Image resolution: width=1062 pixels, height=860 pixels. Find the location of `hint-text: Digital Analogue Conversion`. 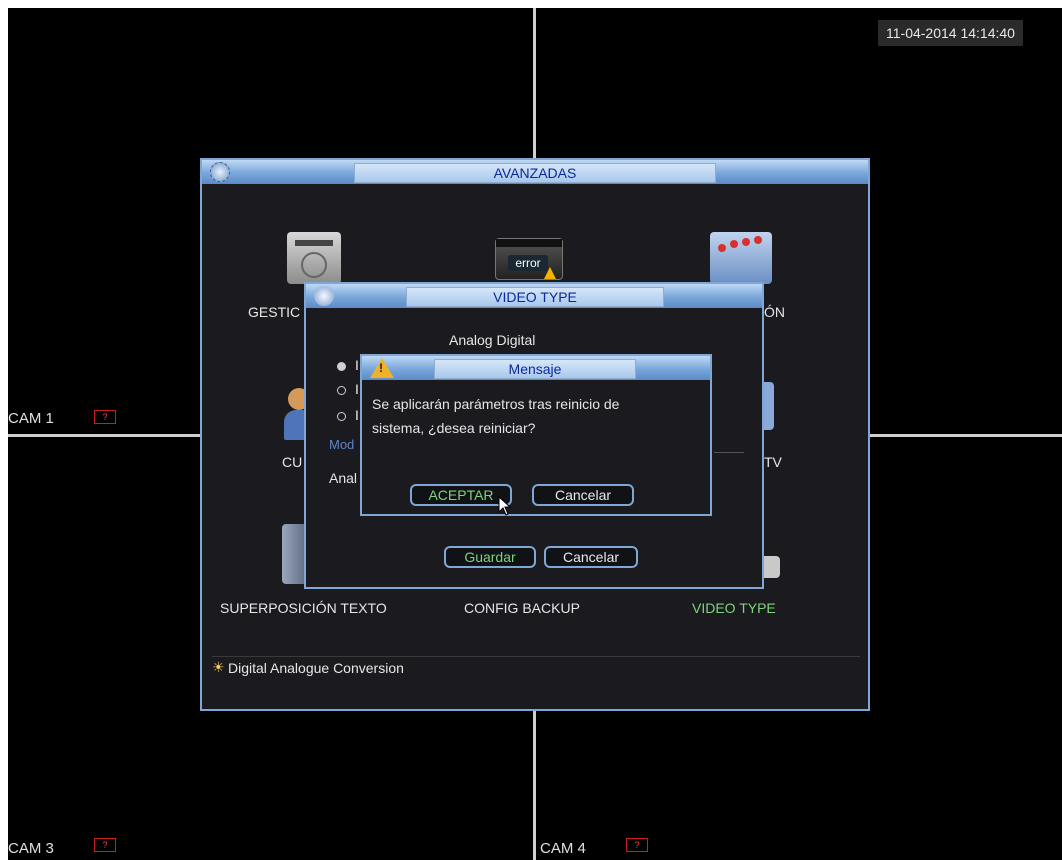

hint-text: Digital Analogue Conversion is located at coordinates (316, 668).